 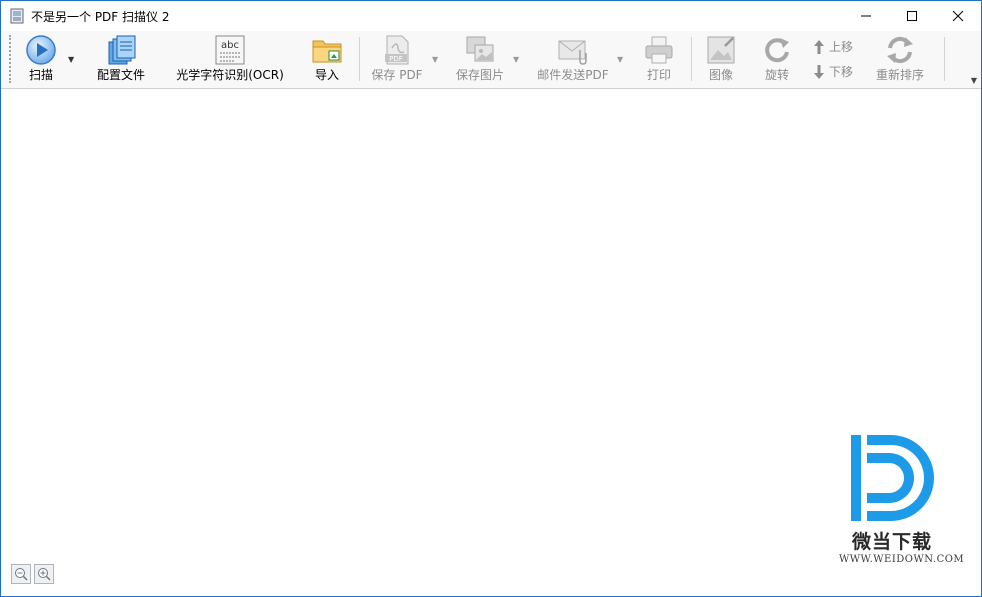 I want to click on save-pdf-dropdown-arrow: ▼, so click(x=435, y=59).